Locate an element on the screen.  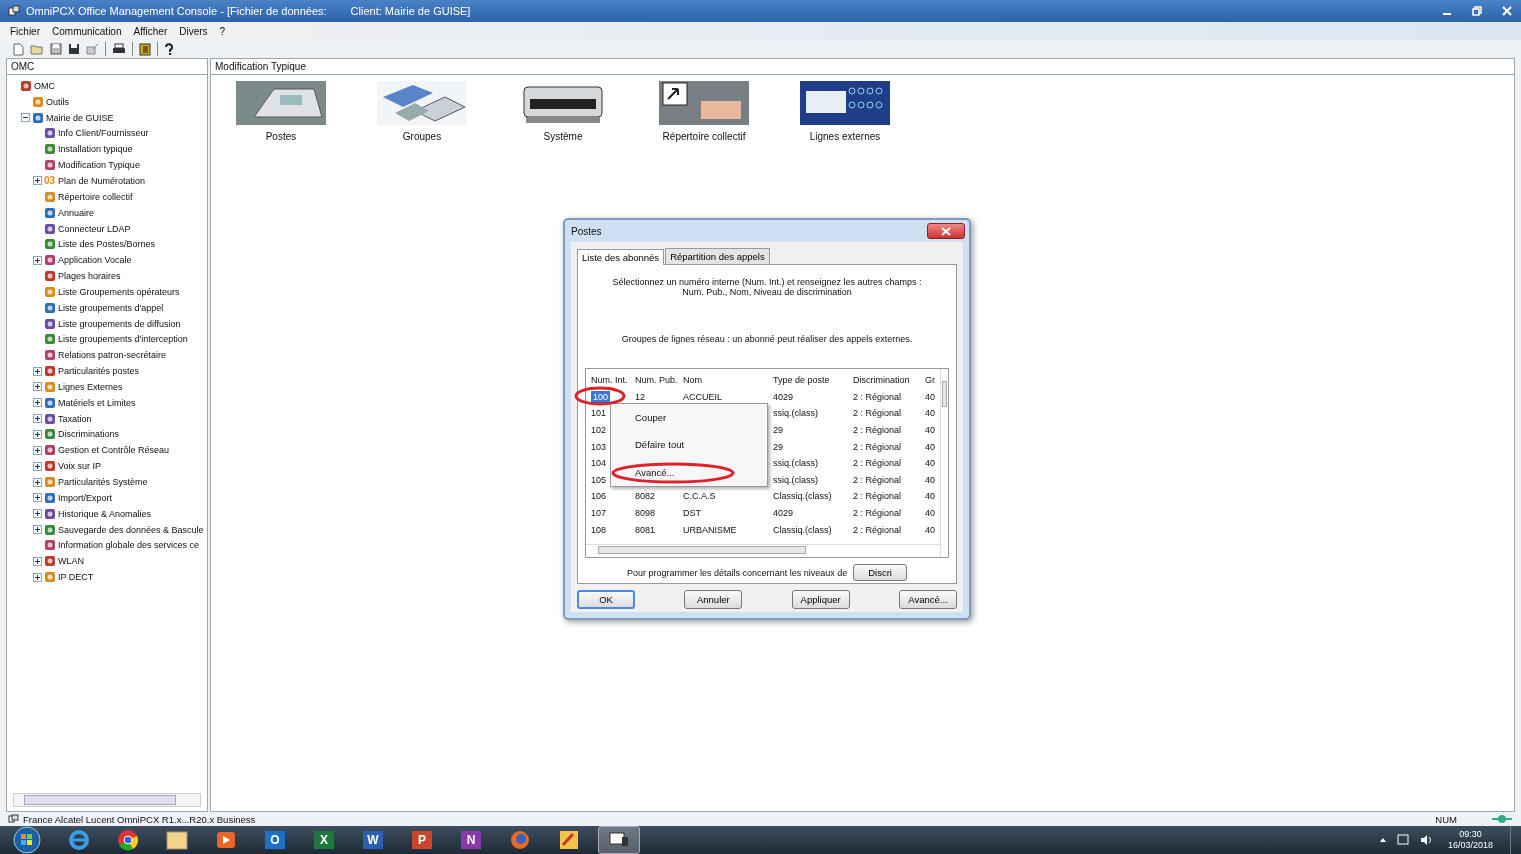
tree-item: Installation typique is located at coordinates (95, 149).